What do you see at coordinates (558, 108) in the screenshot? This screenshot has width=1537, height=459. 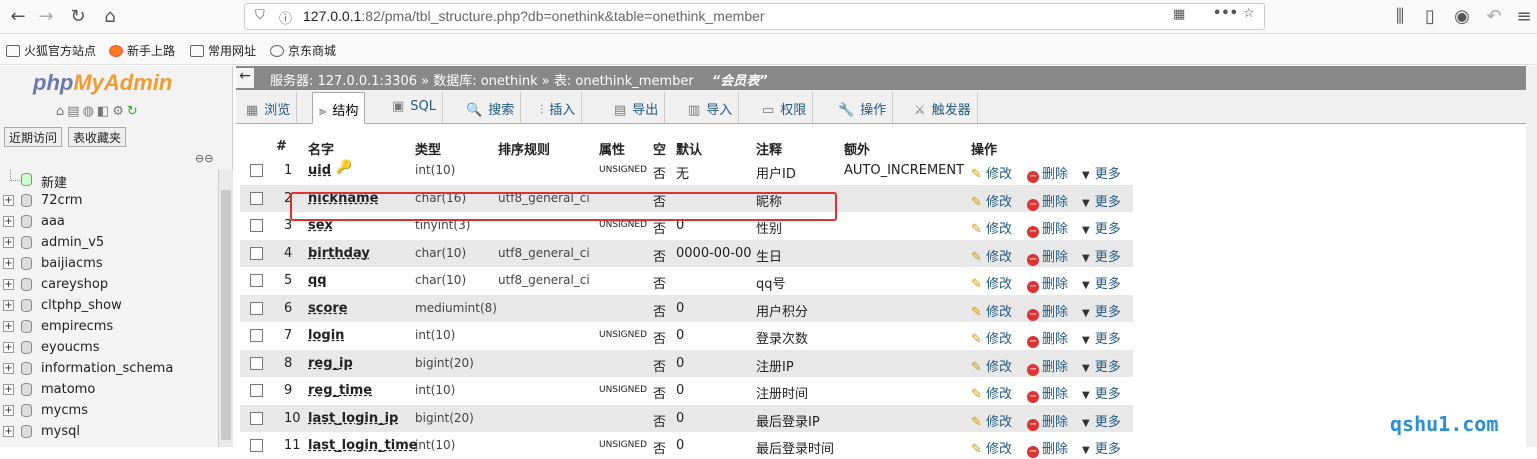 I see `tab-insert: ⫶ 插入` at bounding box center [558, 108].